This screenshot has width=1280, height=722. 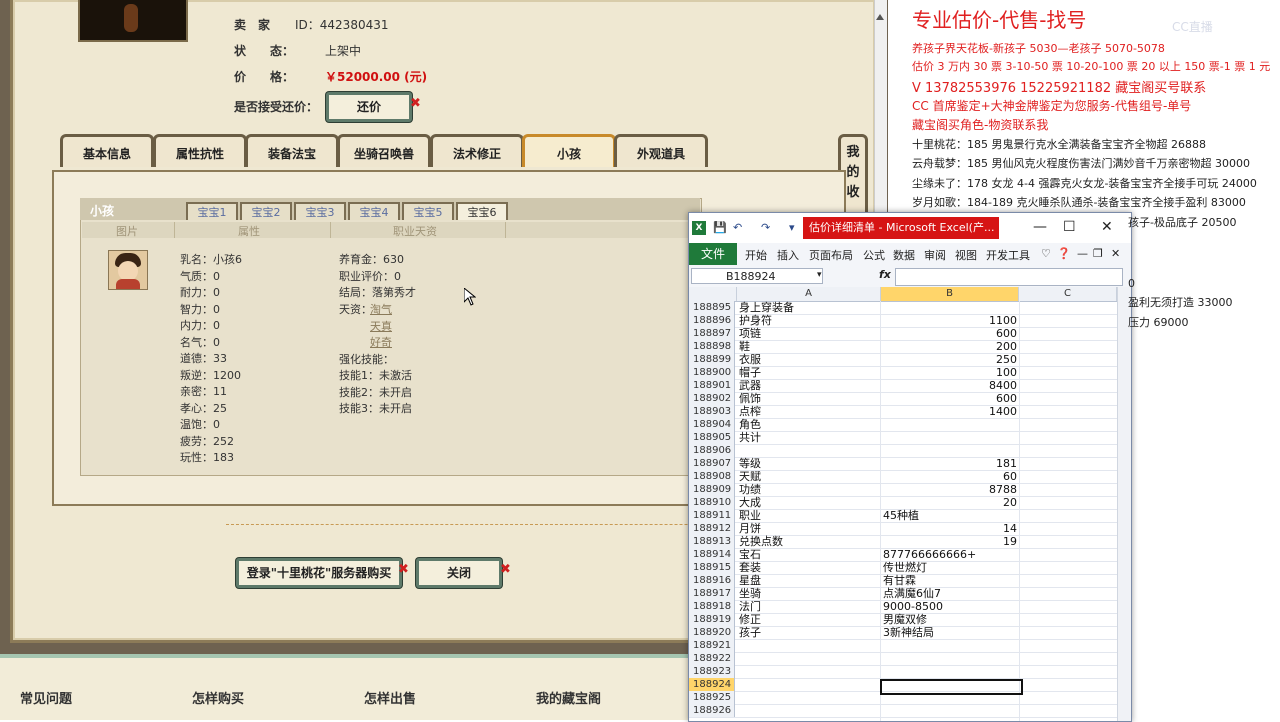 What do you see at coordinates (950, 372) in the screenshot?
I see `cell-b: 100` at bounding box center [950, 372].